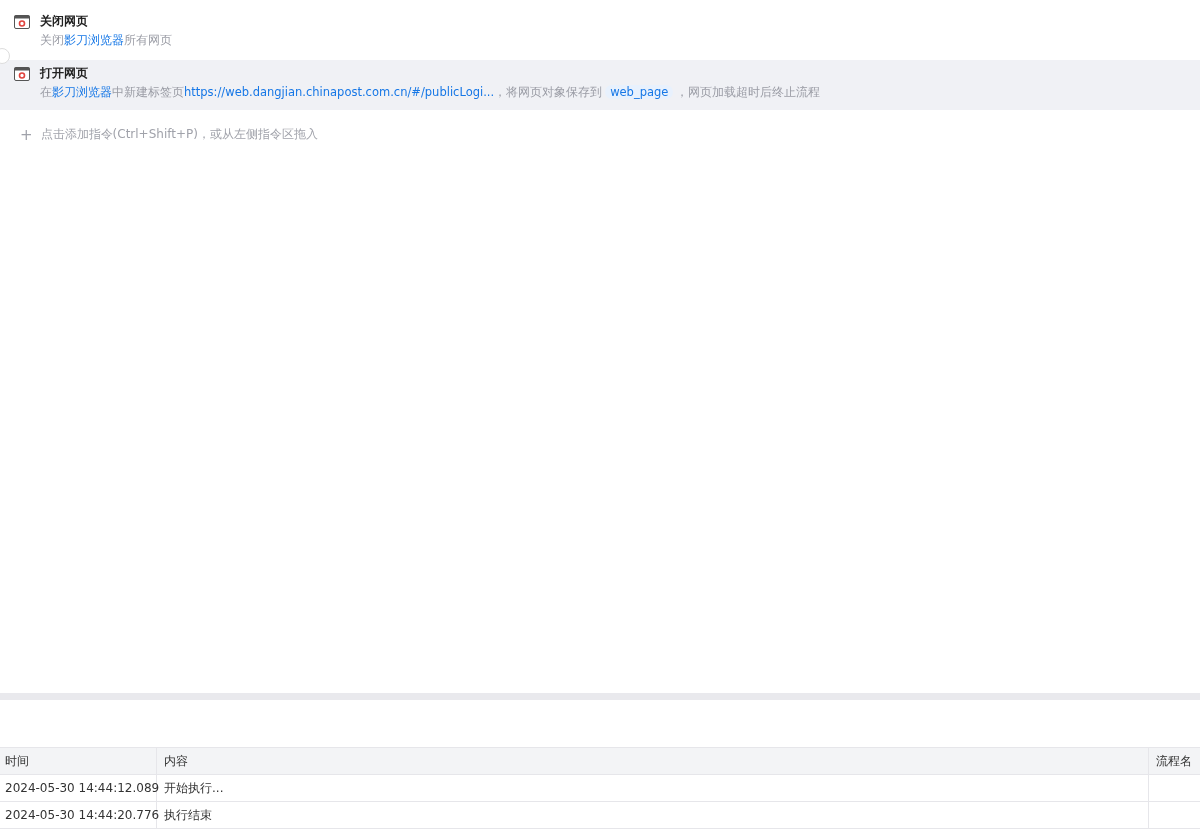  Describe the element at coordinates (653, 761) in the screenshot. I see `column-header: 内容` at that location.